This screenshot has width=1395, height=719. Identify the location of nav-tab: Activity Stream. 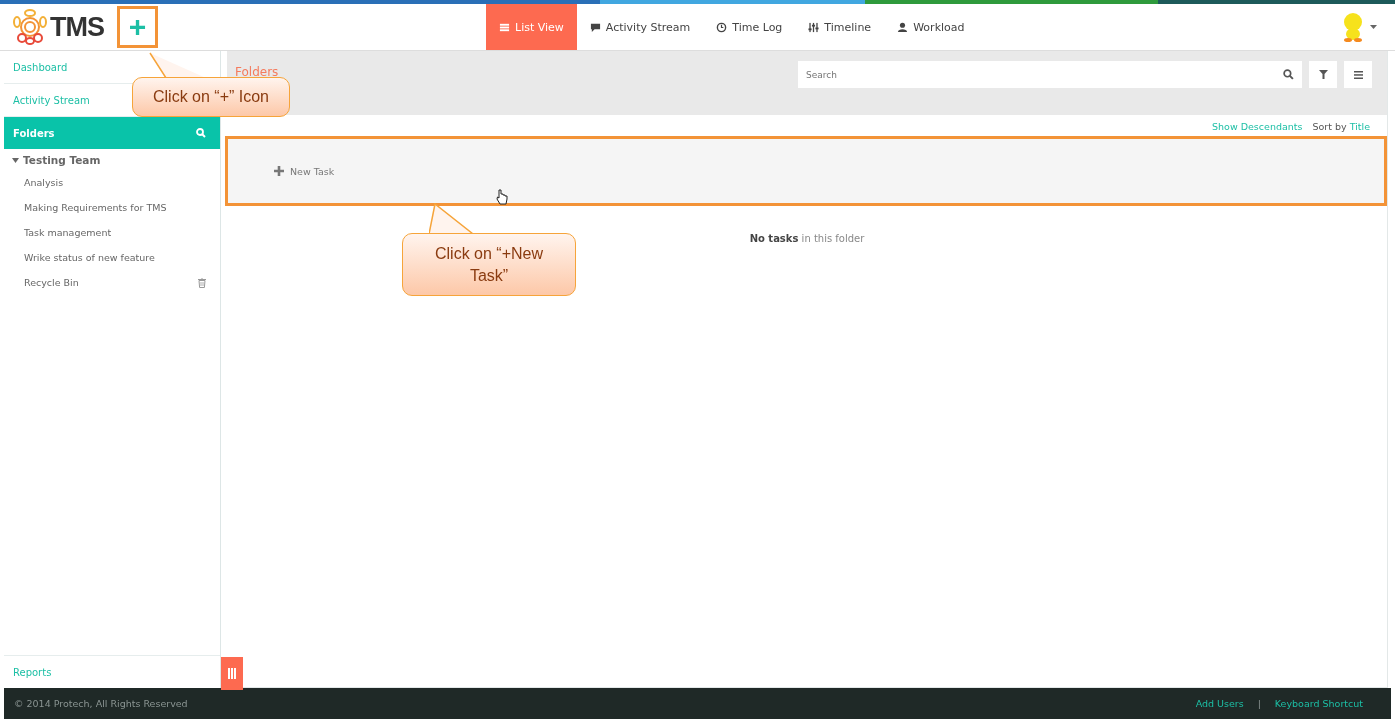
(640, 27).